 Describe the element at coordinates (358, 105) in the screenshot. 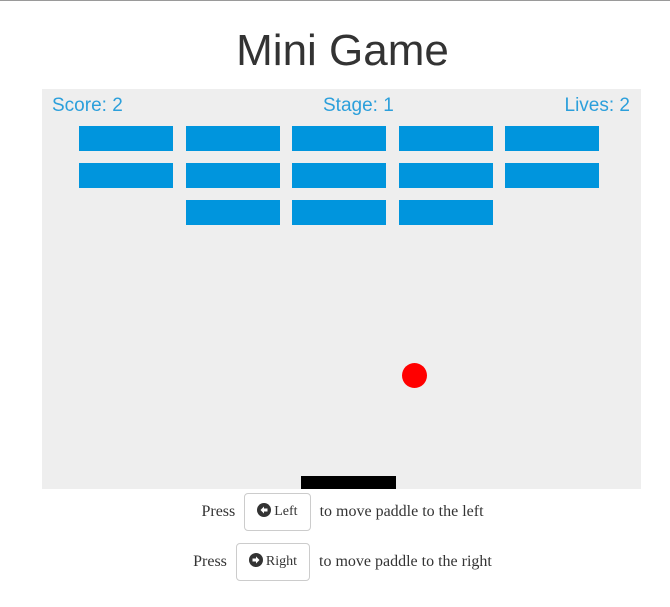

I see `stage-display: Stage: 1` at that location.